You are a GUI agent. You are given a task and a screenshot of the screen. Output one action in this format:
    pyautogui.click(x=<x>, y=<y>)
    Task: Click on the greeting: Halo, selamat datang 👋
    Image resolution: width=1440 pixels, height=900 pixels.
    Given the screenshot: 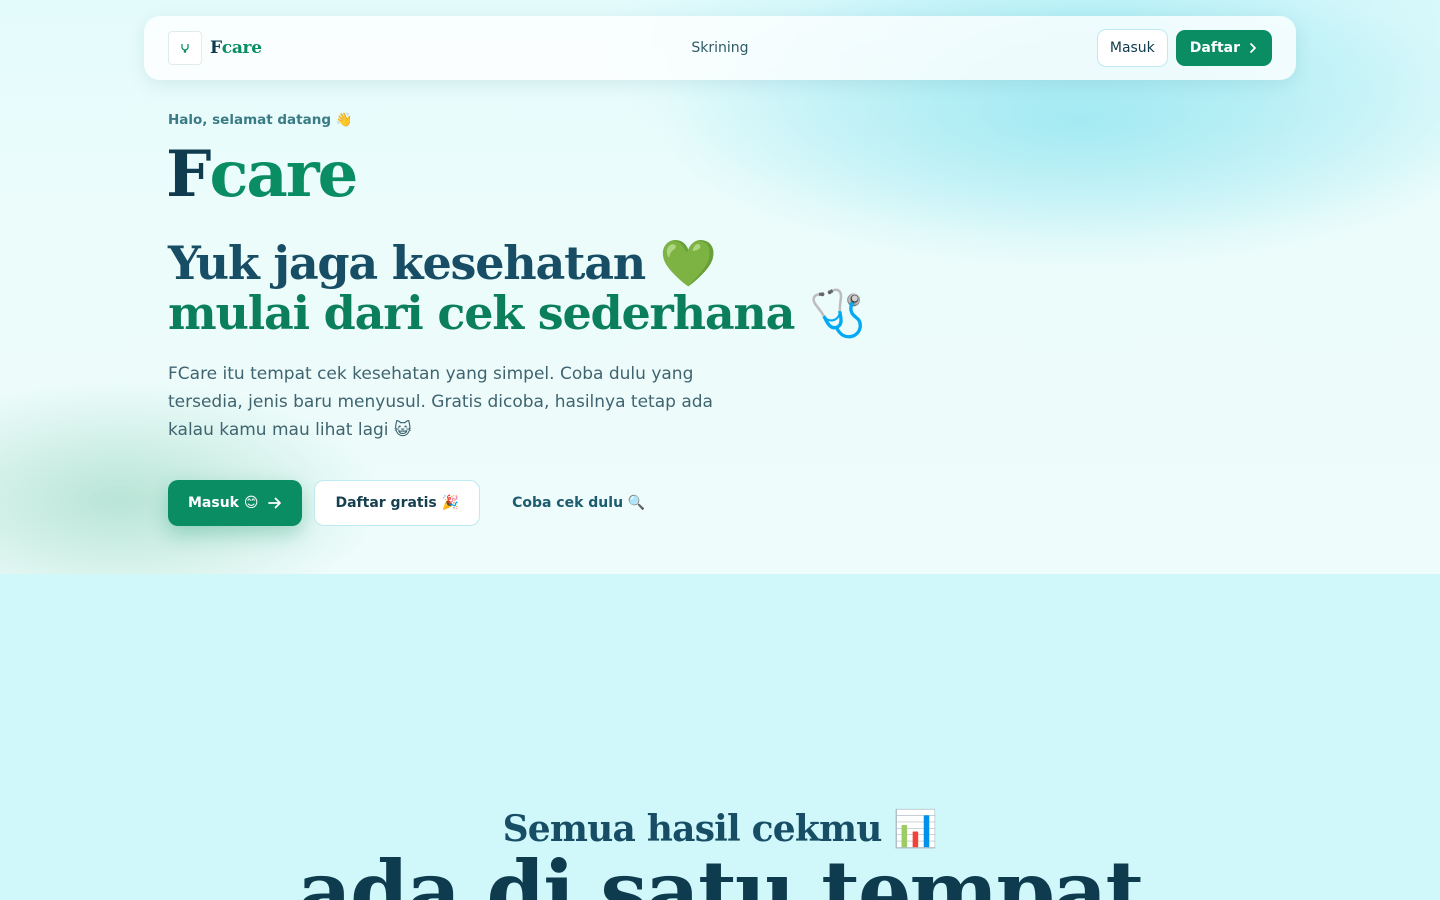 What is the action you would take?
    pyautogui.click(x=260, y=120)
    